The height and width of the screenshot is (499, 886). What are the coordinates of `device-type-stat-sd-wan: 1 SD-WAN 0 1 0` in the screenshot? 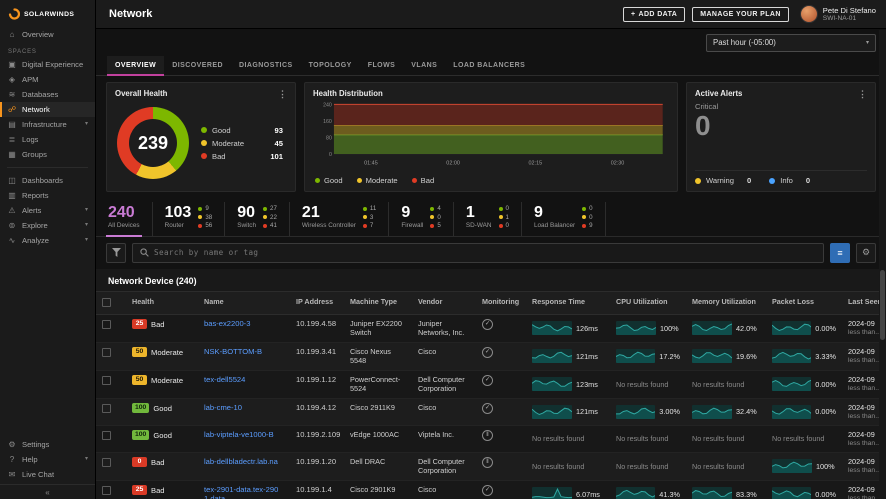 It's located at (488, 219).